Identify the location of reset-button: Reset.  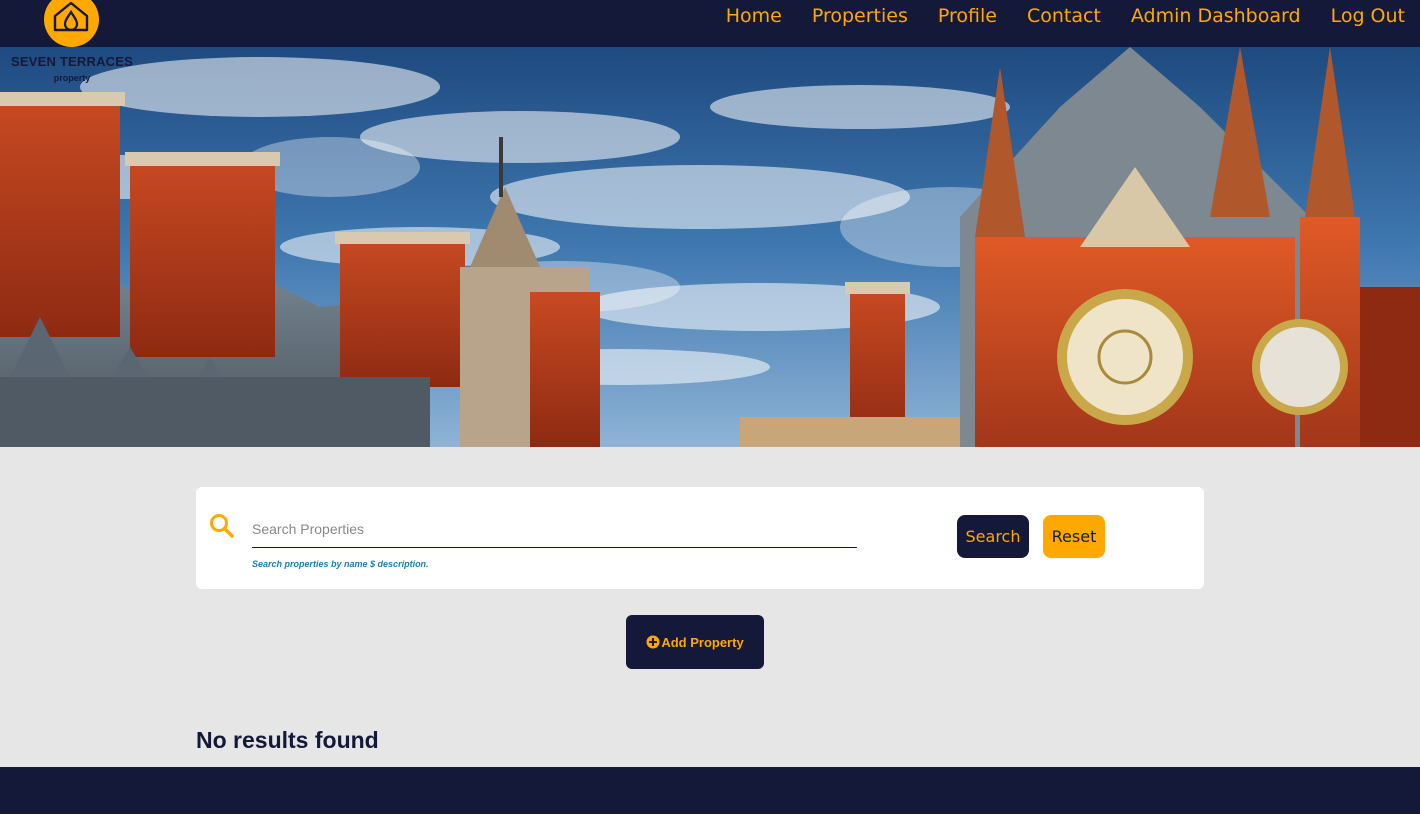
(1074, 536).